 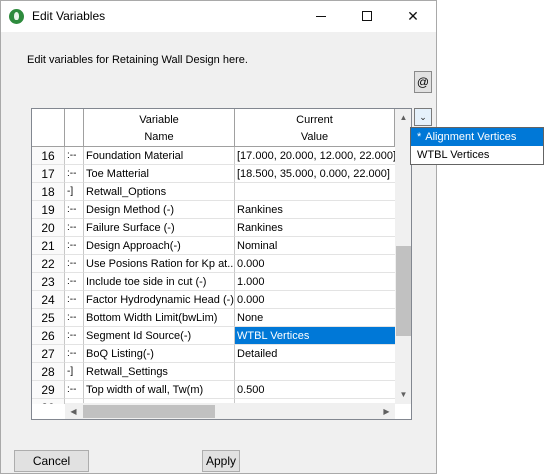 What do you see at coordinates (51, 461) in the screenshot?
I see `cancel-button: Cancel` at bounding box center [51, 461].